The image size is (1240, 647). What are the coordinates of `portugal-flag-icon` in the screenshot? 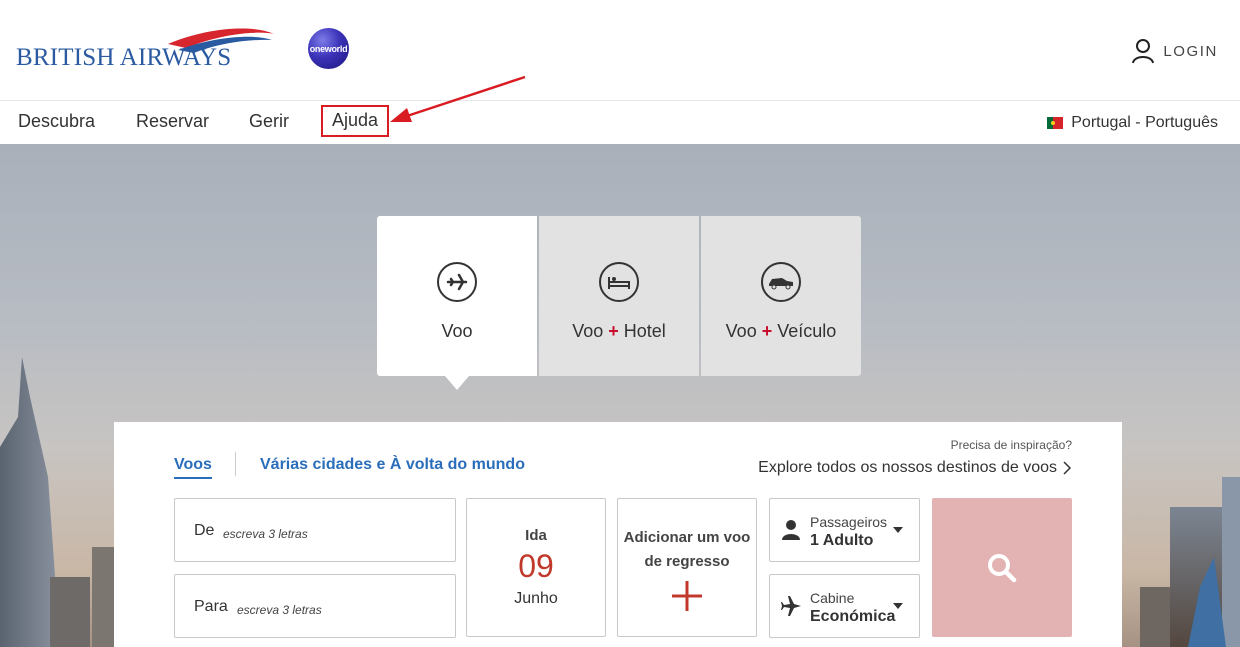 It's located at (1055, 123).